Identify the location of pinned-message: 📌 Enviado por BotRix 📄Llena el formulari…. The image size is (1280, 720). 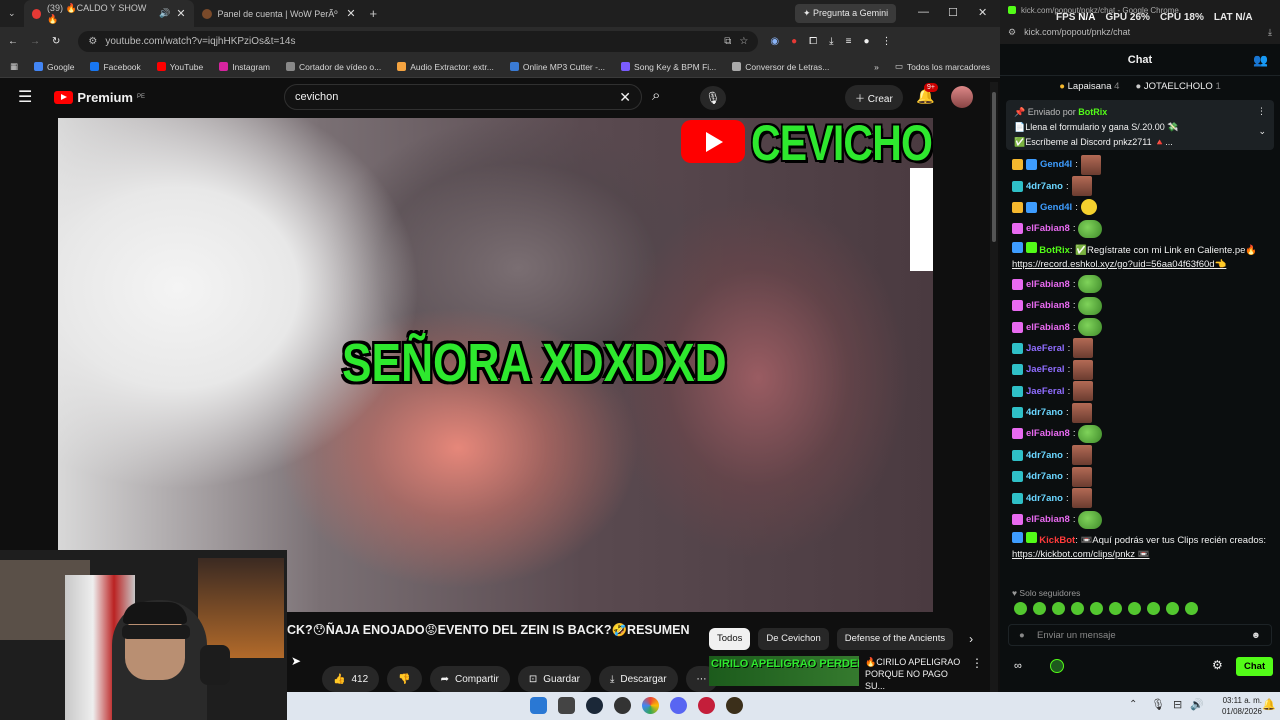
(1140, 125).